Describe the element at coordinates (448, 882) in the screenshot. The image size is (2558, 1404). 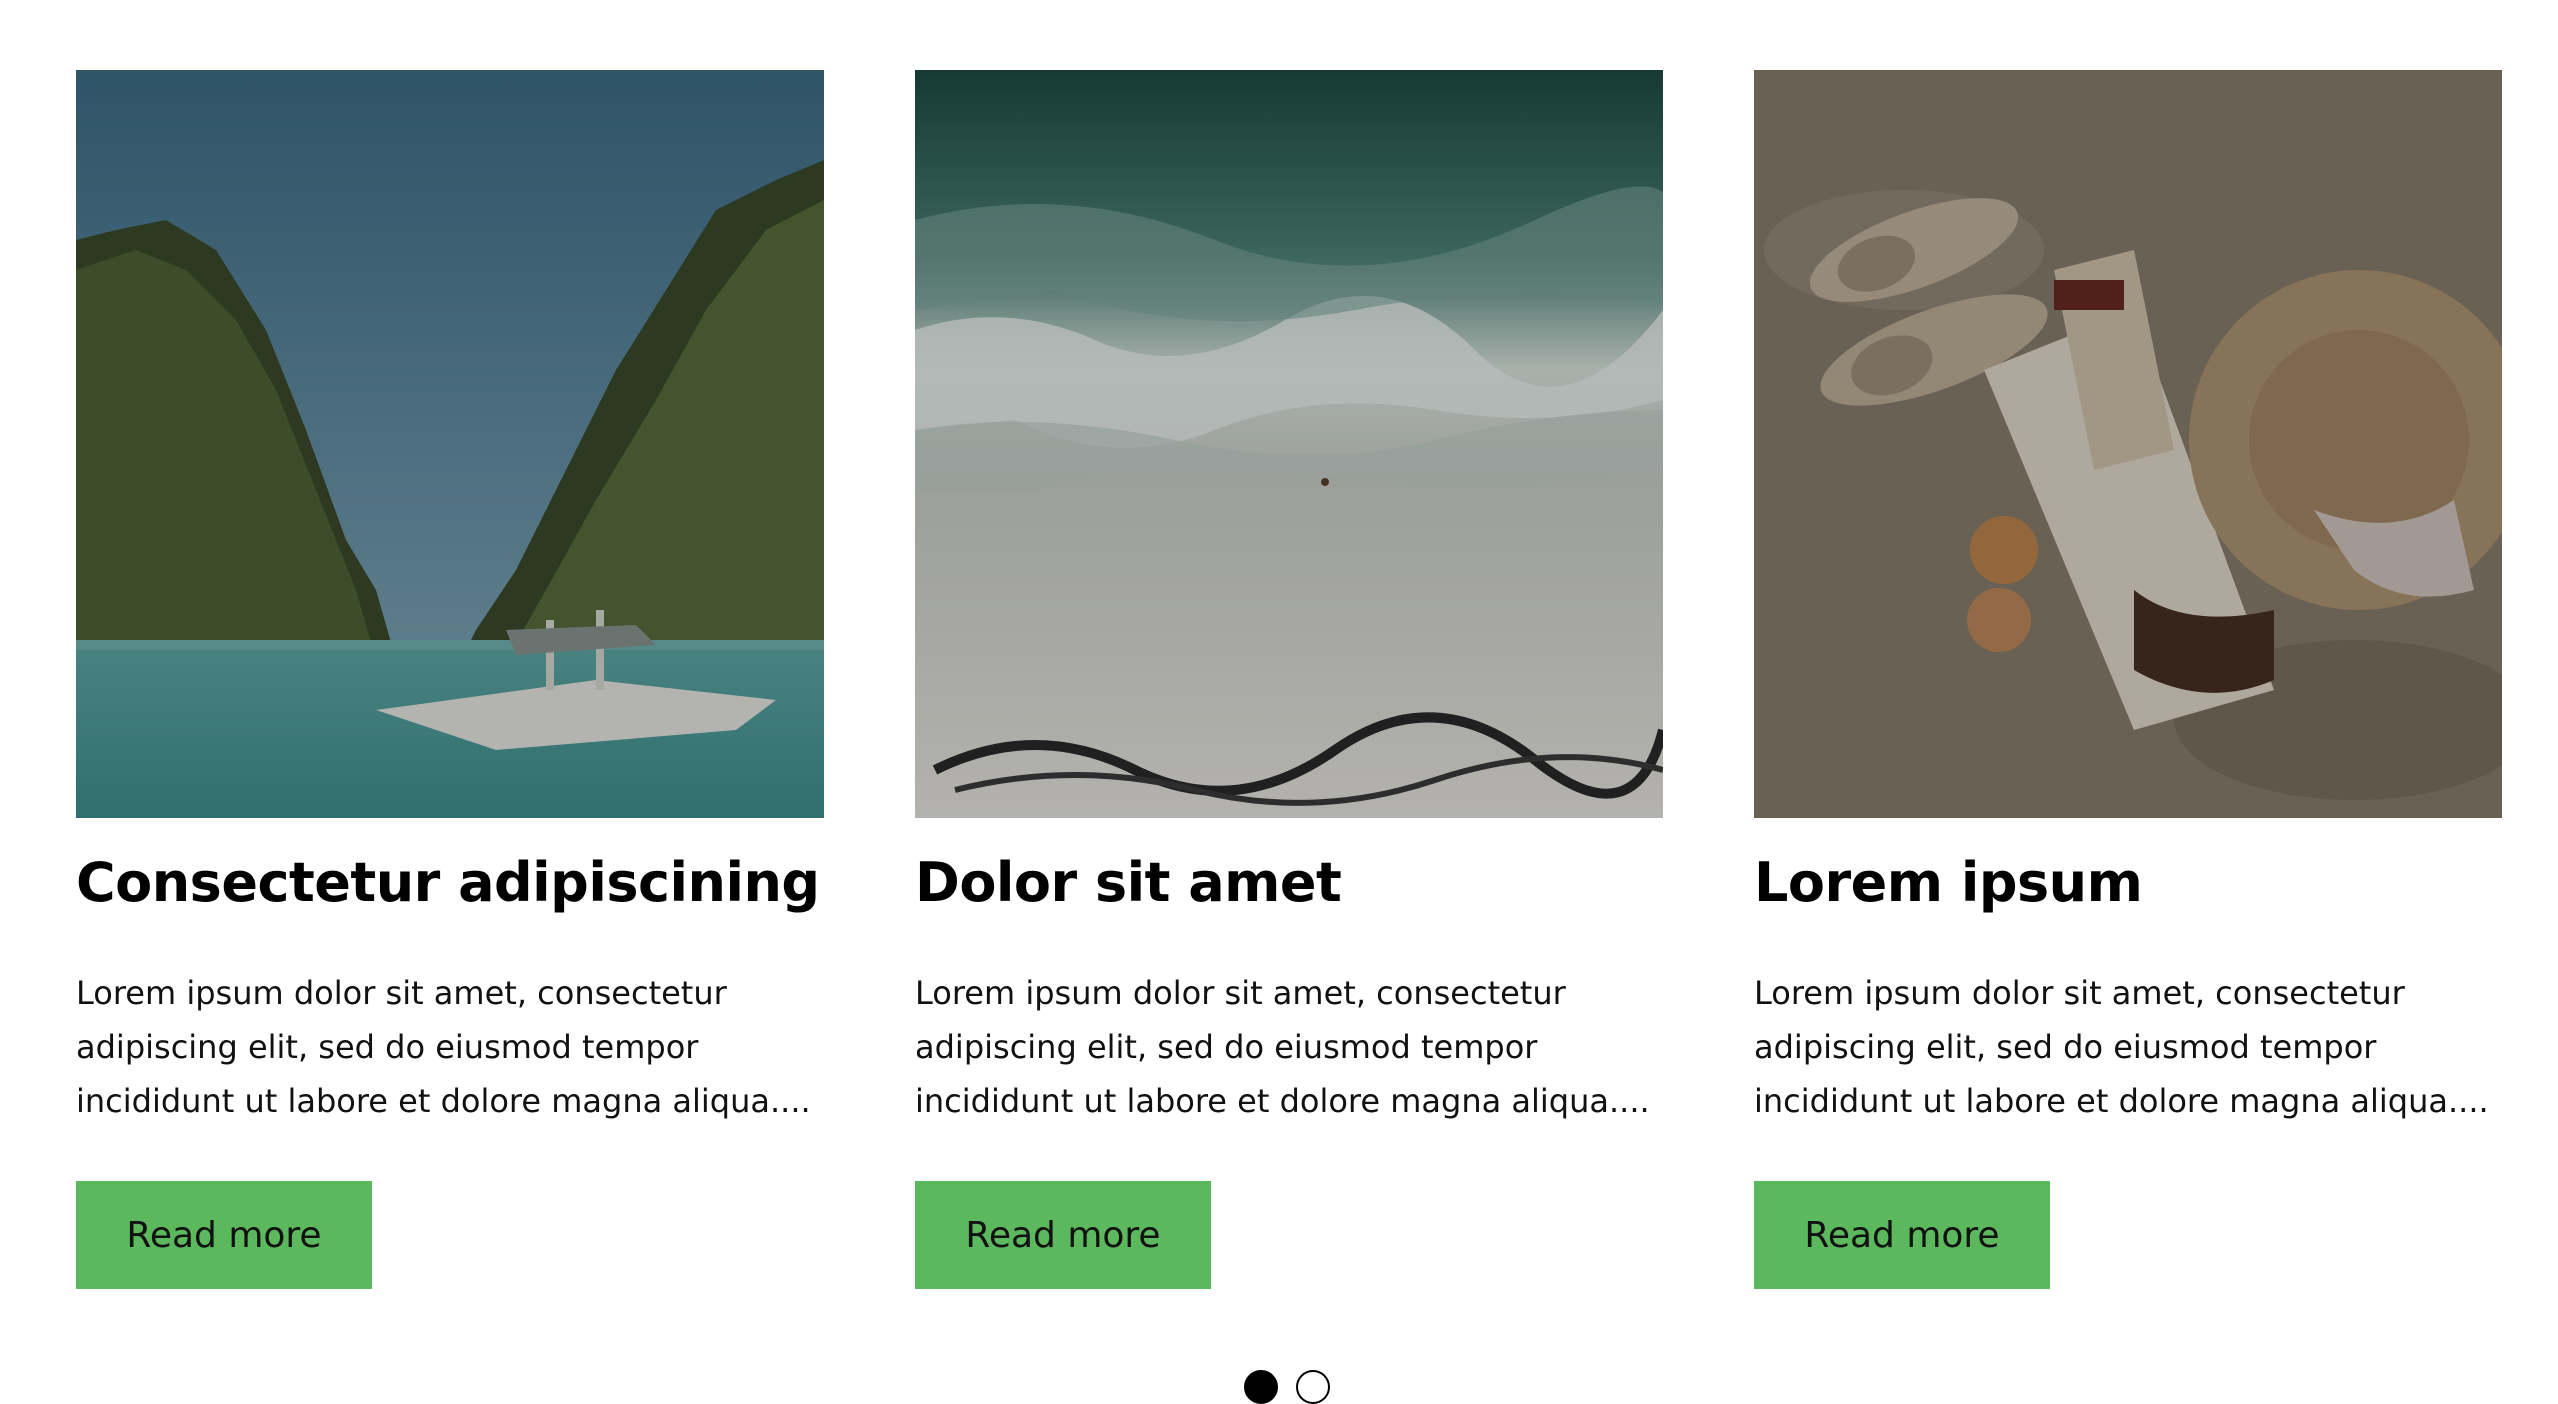
I see `card-title: Consectetur adipiscining` at that location.